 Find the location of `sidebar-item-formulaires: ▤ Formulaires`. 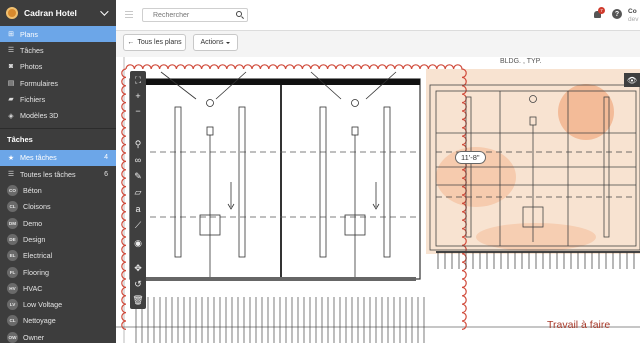

sidebar-item-formulaires: ▤ Formulaires is located at coordinates (58, 83).